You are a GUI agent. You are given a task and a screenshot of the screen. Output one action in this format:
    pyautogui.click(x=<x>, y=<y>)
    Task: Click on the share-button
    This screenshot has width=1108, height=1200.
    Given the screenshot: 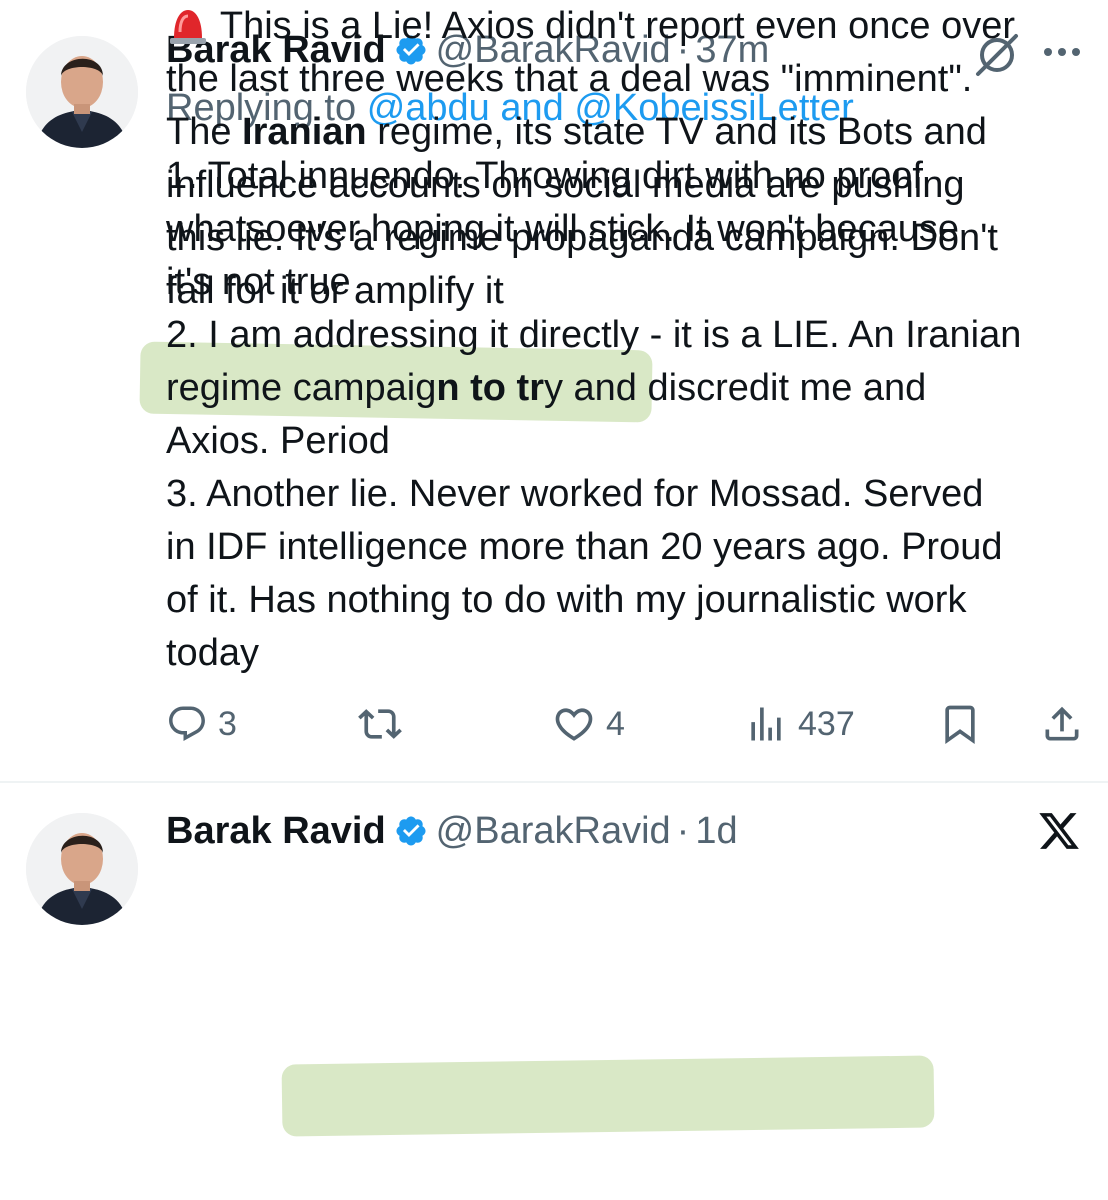 What is the action you would take?
    pyautogui.click(x=1062, y=724)
    